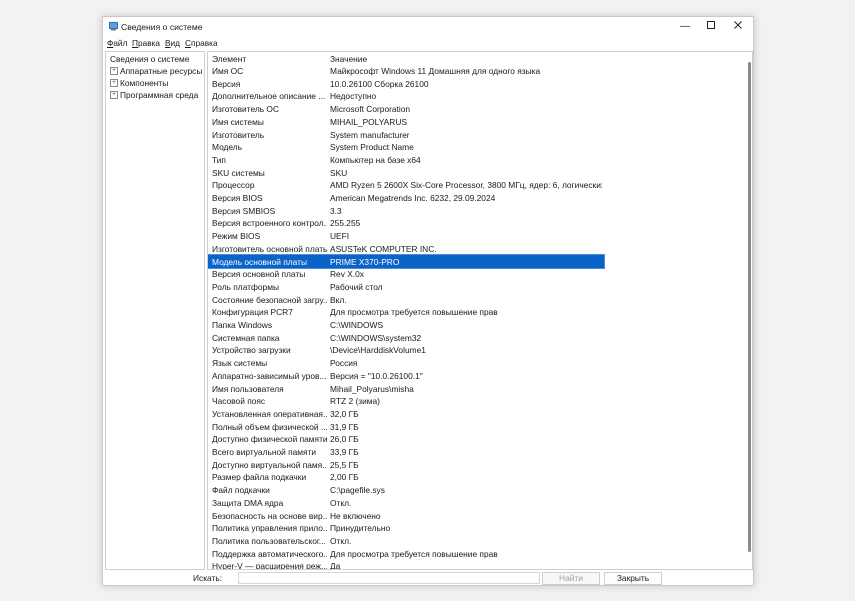 This screenshot has height=601, width=855. What do you see at coordinates (406, 490) in the screenshot?
I see `table-row: Файл подкачки C:\pagefile.sys` at bounding box center [406, 490].